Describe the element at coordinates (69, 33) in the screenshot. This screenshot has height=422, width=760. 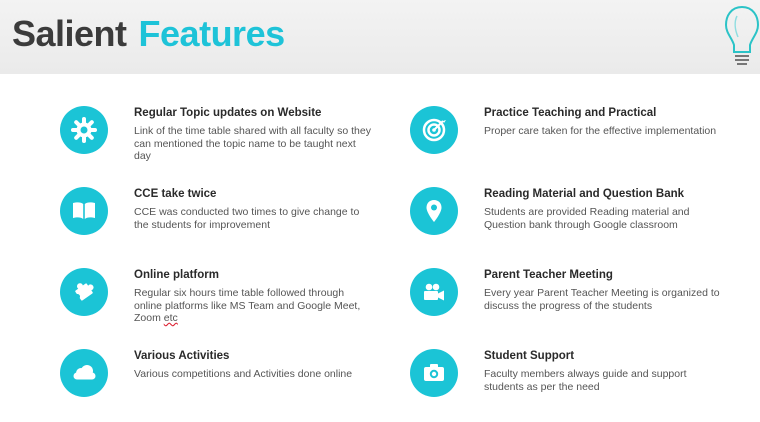
I see `title-word-salient: Salient` at that location.